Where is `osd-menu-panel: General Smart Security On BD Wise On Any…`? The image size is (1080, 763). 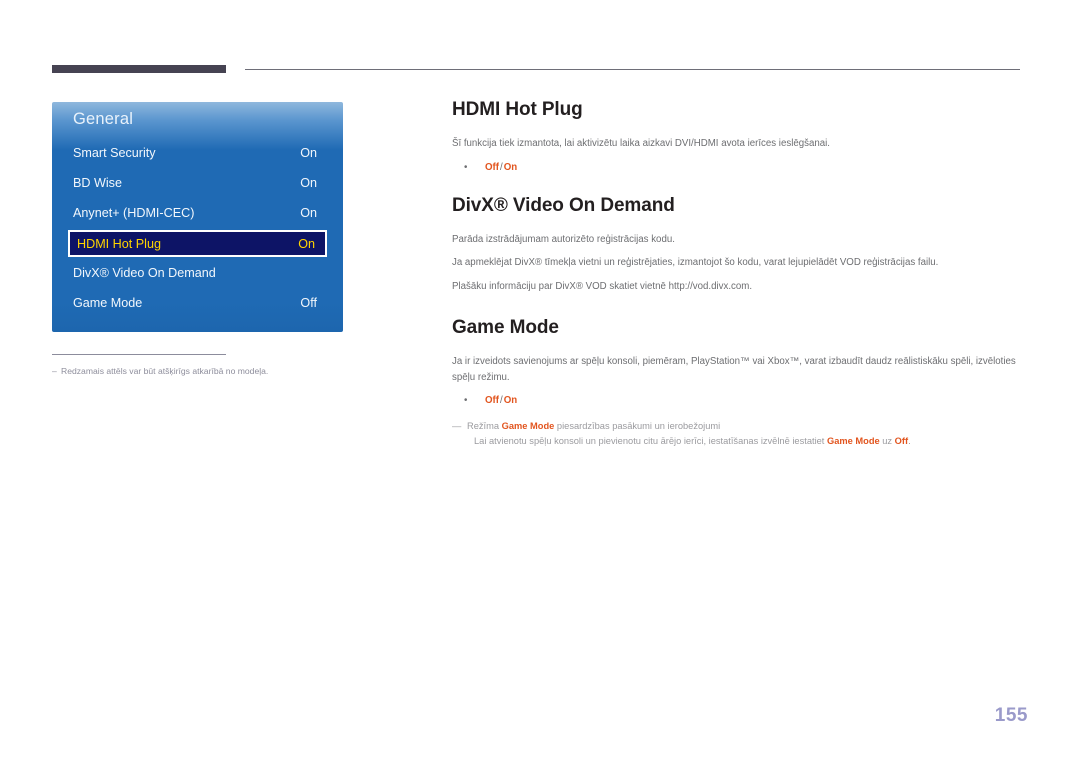 osd-menu-panel: General Smart Security On BD Wise On Any… is located at coordinates (197, 217).